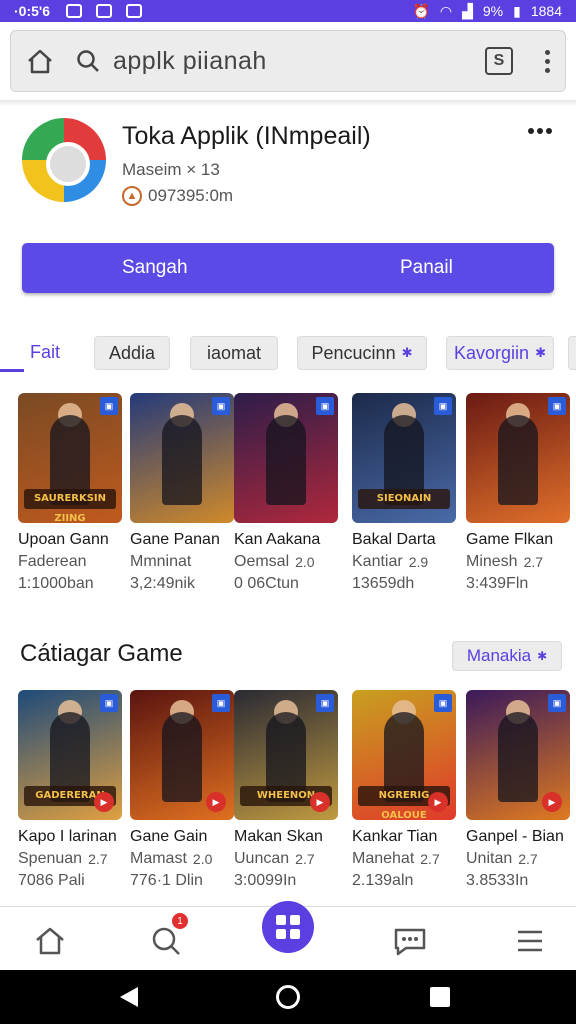 The height and width of the screenshot is (1024, 576). Describe the element at coordinates (383, 880) in the screenshot. I see `game-stat: 2.139aln` at that location.